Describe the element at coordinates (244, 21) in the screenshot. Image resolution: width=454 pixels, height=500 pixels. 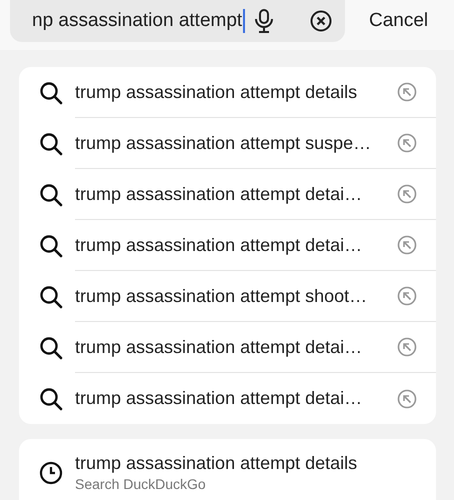
I see `text-cursor` at that location.